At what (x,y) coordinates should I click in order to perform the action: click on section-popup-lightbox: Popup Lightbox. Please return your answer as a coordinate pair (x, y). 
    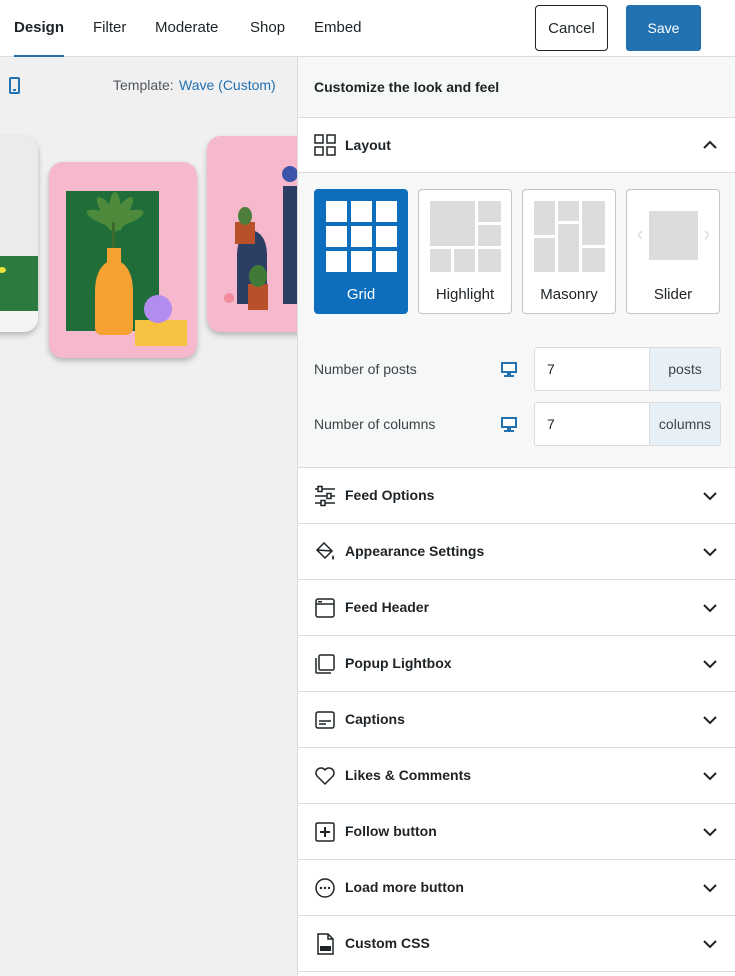
    Looking at the image, I should click on (516, 664).